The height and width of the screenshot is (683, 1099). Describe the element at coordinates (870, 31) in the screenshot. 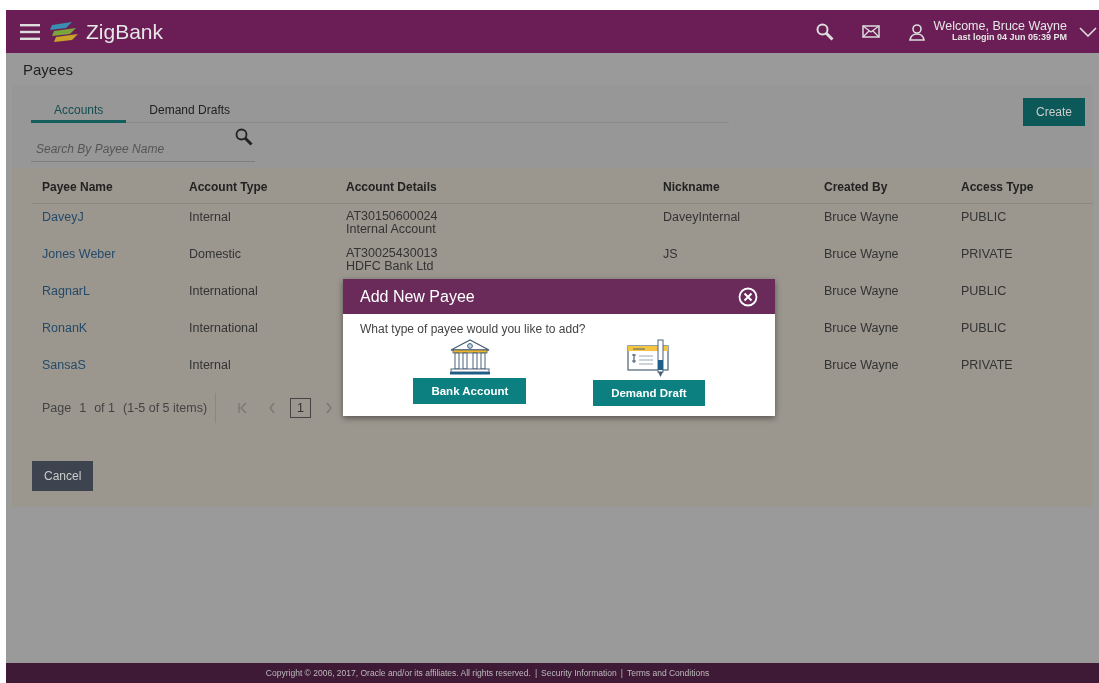

I see `mail-icon` at that location.